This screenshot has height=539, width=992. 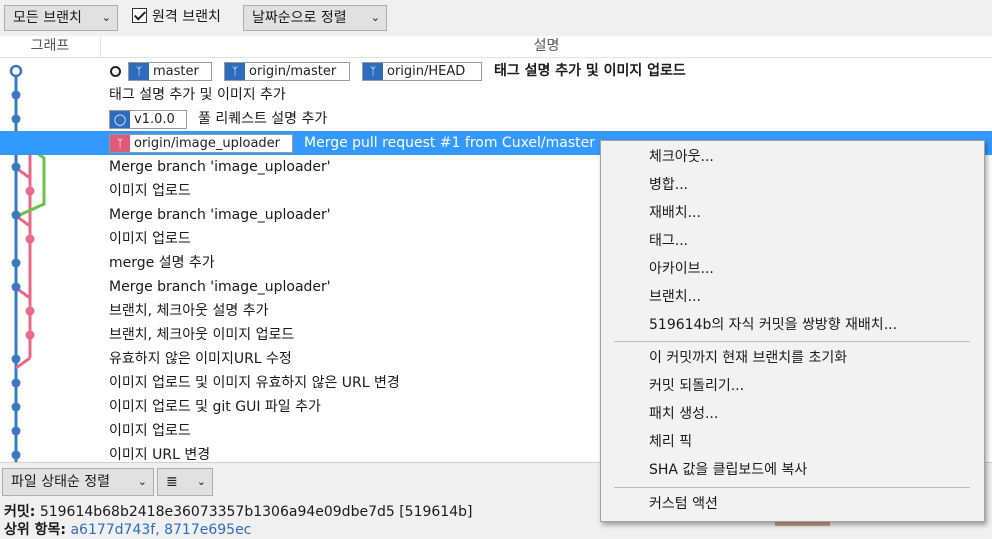 What do you see at coordinates (254, 383) in the screenshot?
I see `commit-message: 이미지 업로드 및 이미지 유효하지 않은 URL 변경` at bounding box center [254, 383].